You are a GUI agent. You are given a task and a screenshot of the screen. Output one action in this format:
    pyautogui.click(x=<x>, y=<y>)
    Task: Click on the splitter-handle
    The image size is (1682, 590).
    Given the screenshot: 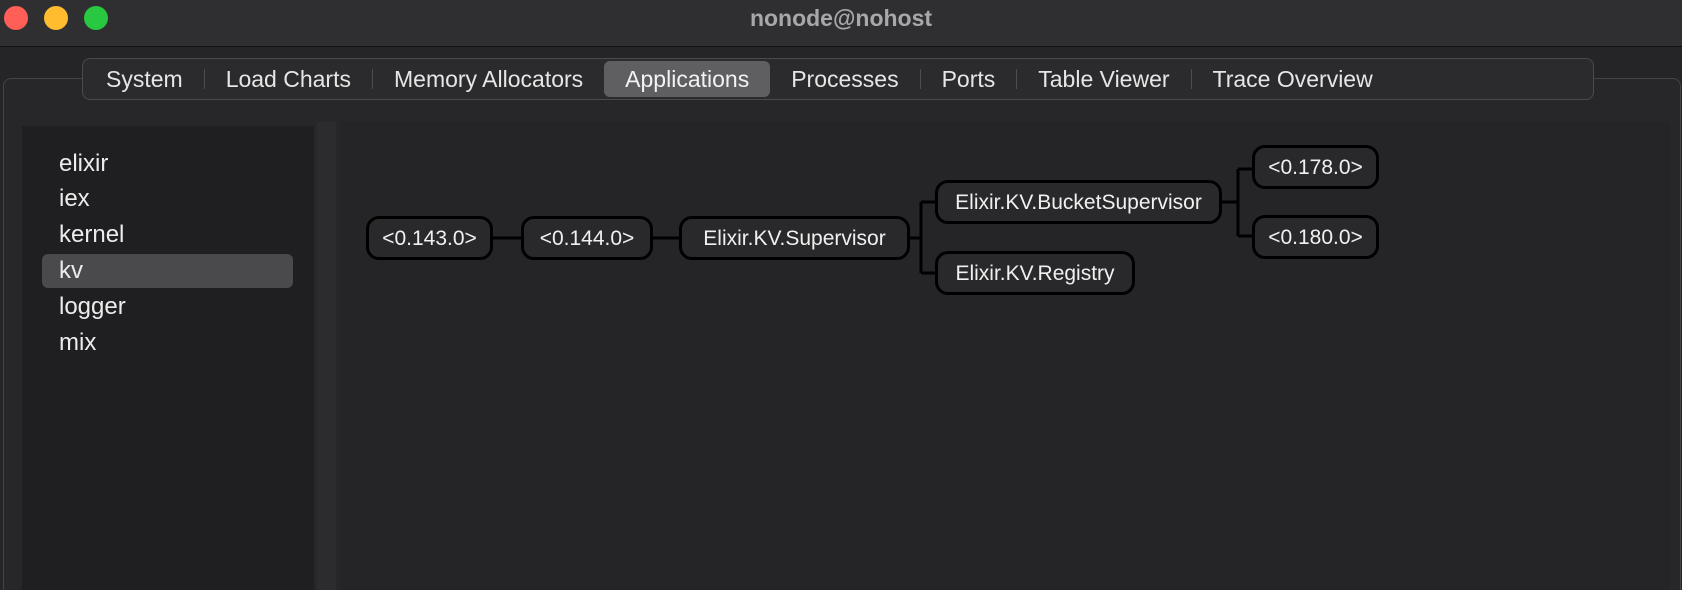 What is the action you would take?
    pyautogui.click(x=326, y=356)
    